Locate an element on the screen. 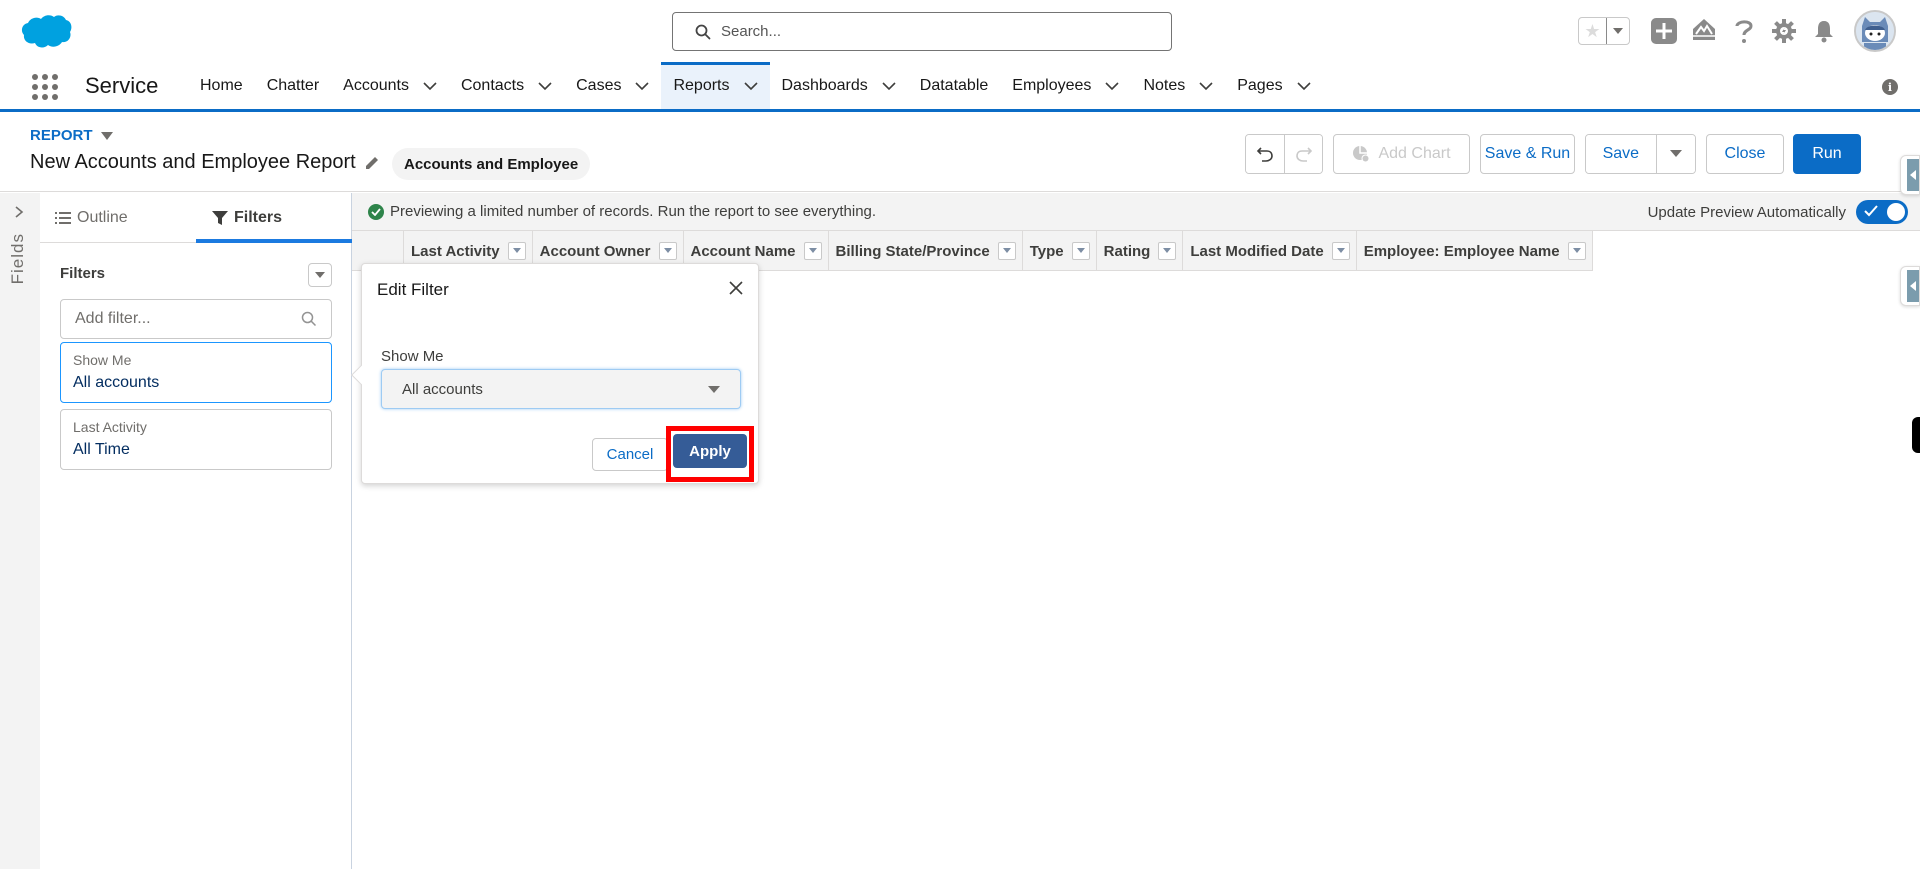  nav-item-contacts: Contacts is located at coordinates (506, 85).